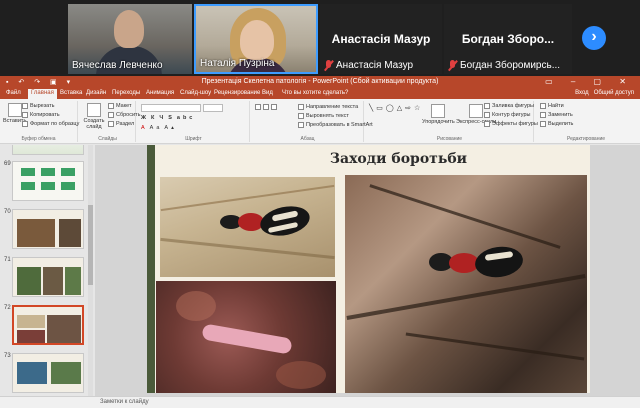 Image resolution: width=640 pixels, height=408 pixels. I want to click on italic-icon: К, so click(154, 118).